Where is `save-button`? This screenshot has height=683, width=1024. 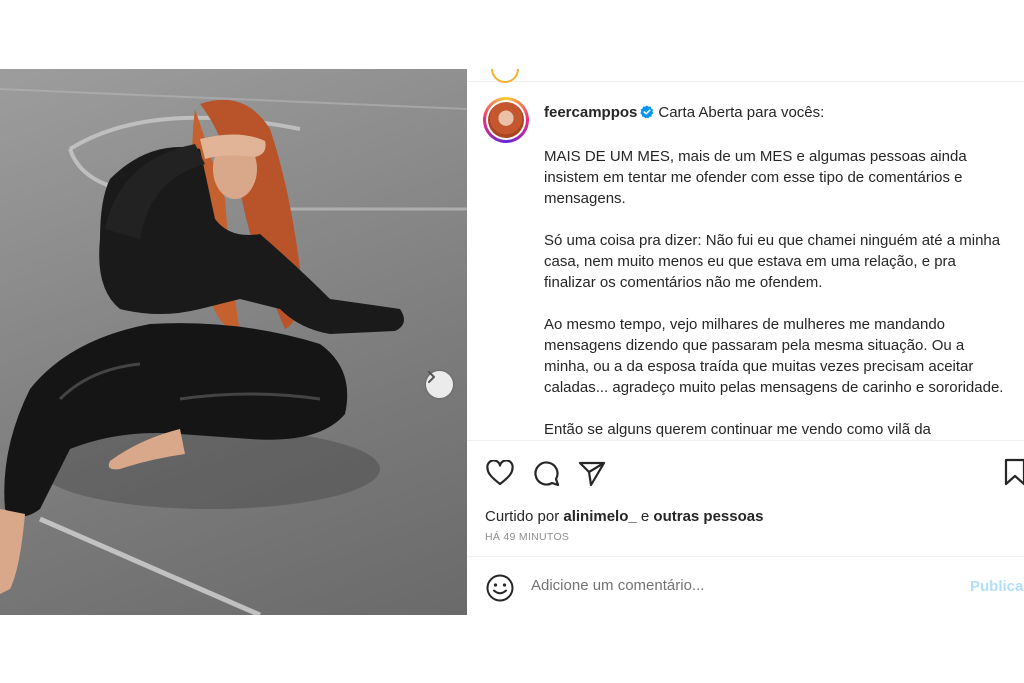
save-button is located at coordinates (1014, 474).